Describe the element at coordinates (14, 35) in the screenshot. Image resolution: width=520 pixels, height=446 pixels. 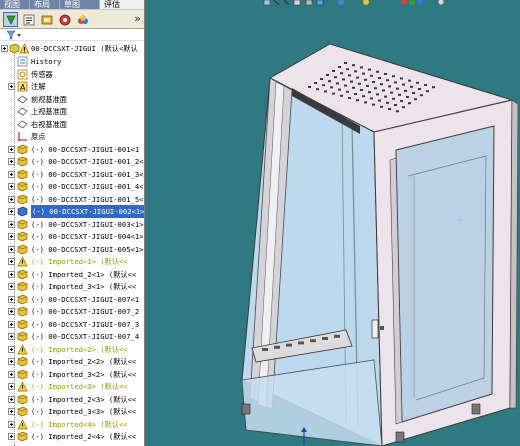
I see `filter-icon` at that location.